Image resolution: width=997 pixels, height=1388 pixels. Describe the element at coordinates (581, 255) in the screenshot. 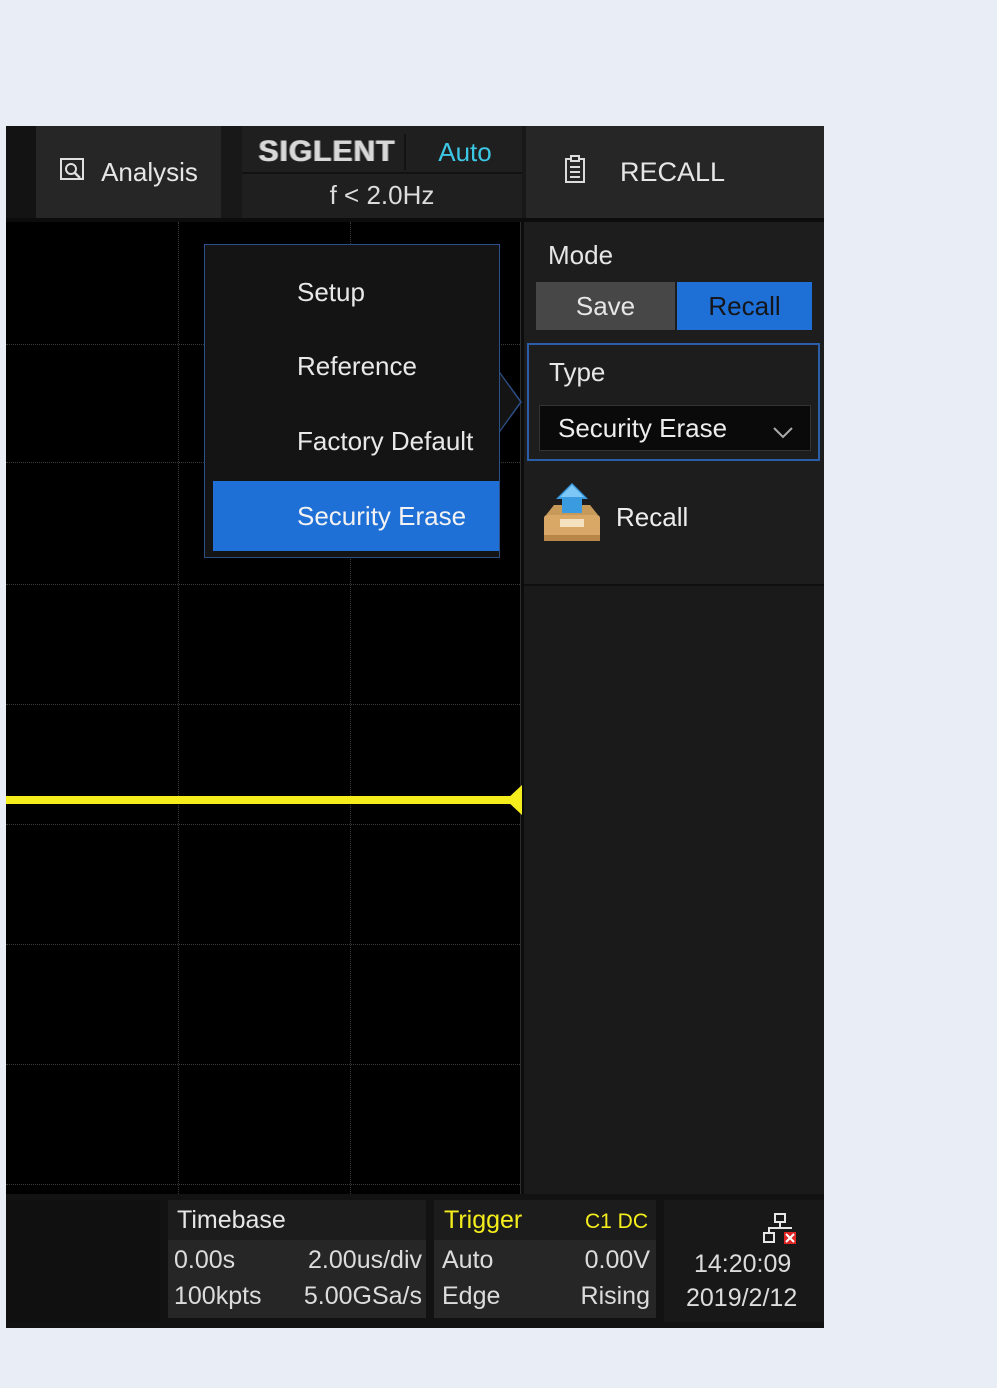

I see `mode-label: Mode` at that location.